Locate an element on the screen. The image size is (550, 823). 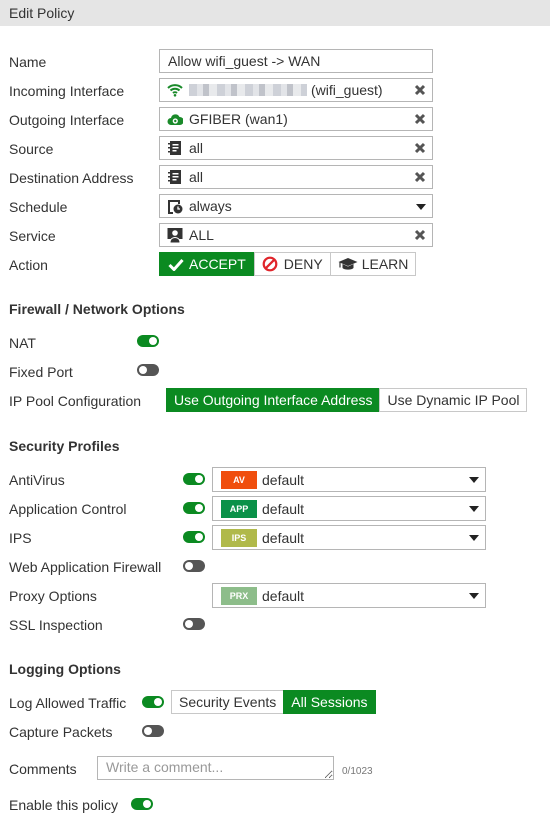
ips-profile-select: IPS default is located at coordinates (349, 537).